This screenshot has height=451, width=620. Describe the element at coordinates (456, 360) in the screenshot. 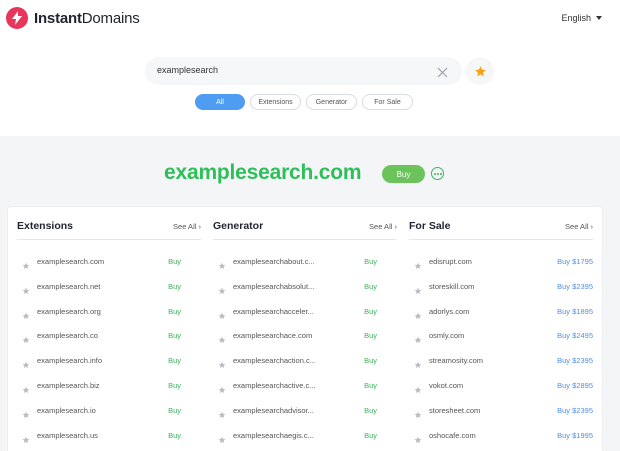

I see `domain-name: streamosity.com` at that location.